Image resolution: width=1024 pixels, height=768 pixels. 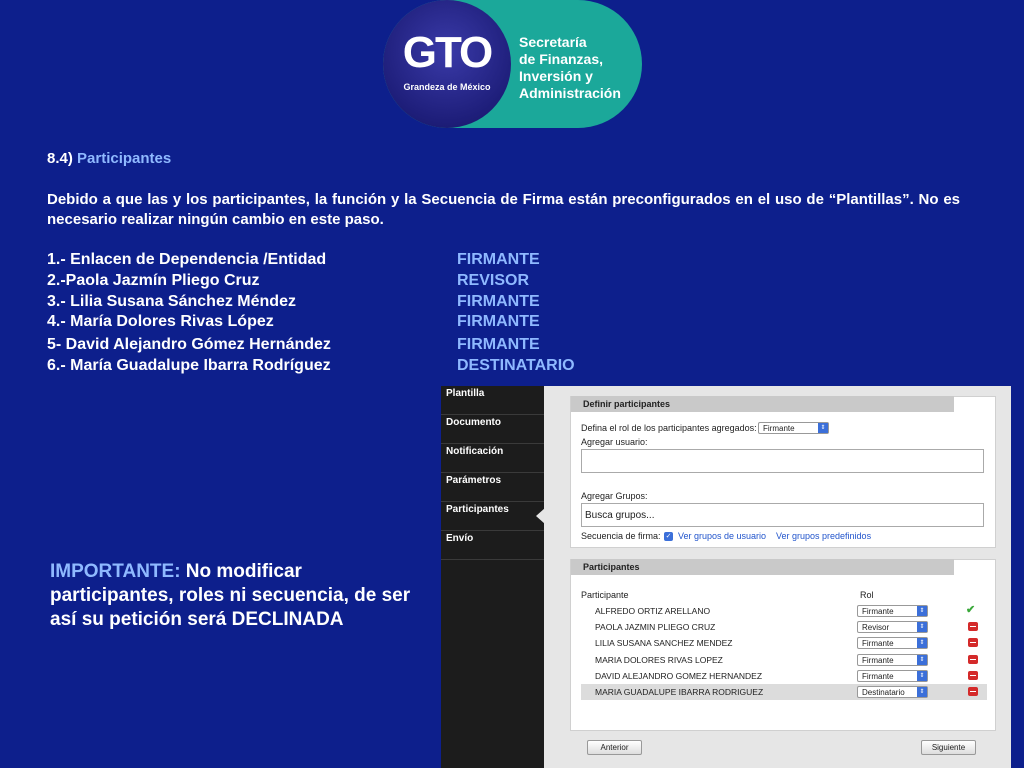 What do you see at coordinates (516, 365) in the screenshot?
I see `participant-role: DESTINATARIO` at bounding box center [516, 365].